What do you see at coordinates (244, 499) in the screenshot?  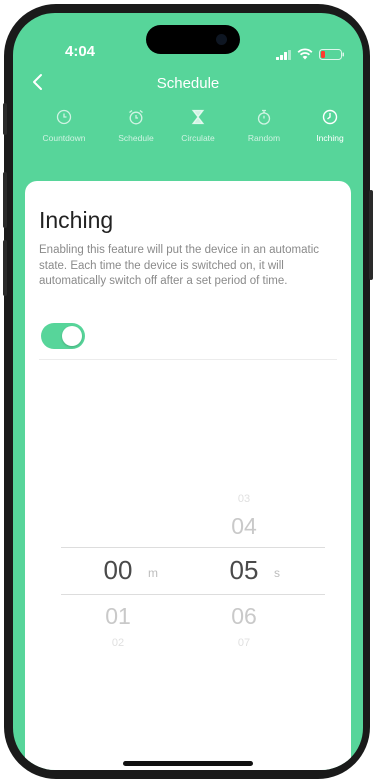 I see `picker-second-option: 03` at bounding box center [244, 499].